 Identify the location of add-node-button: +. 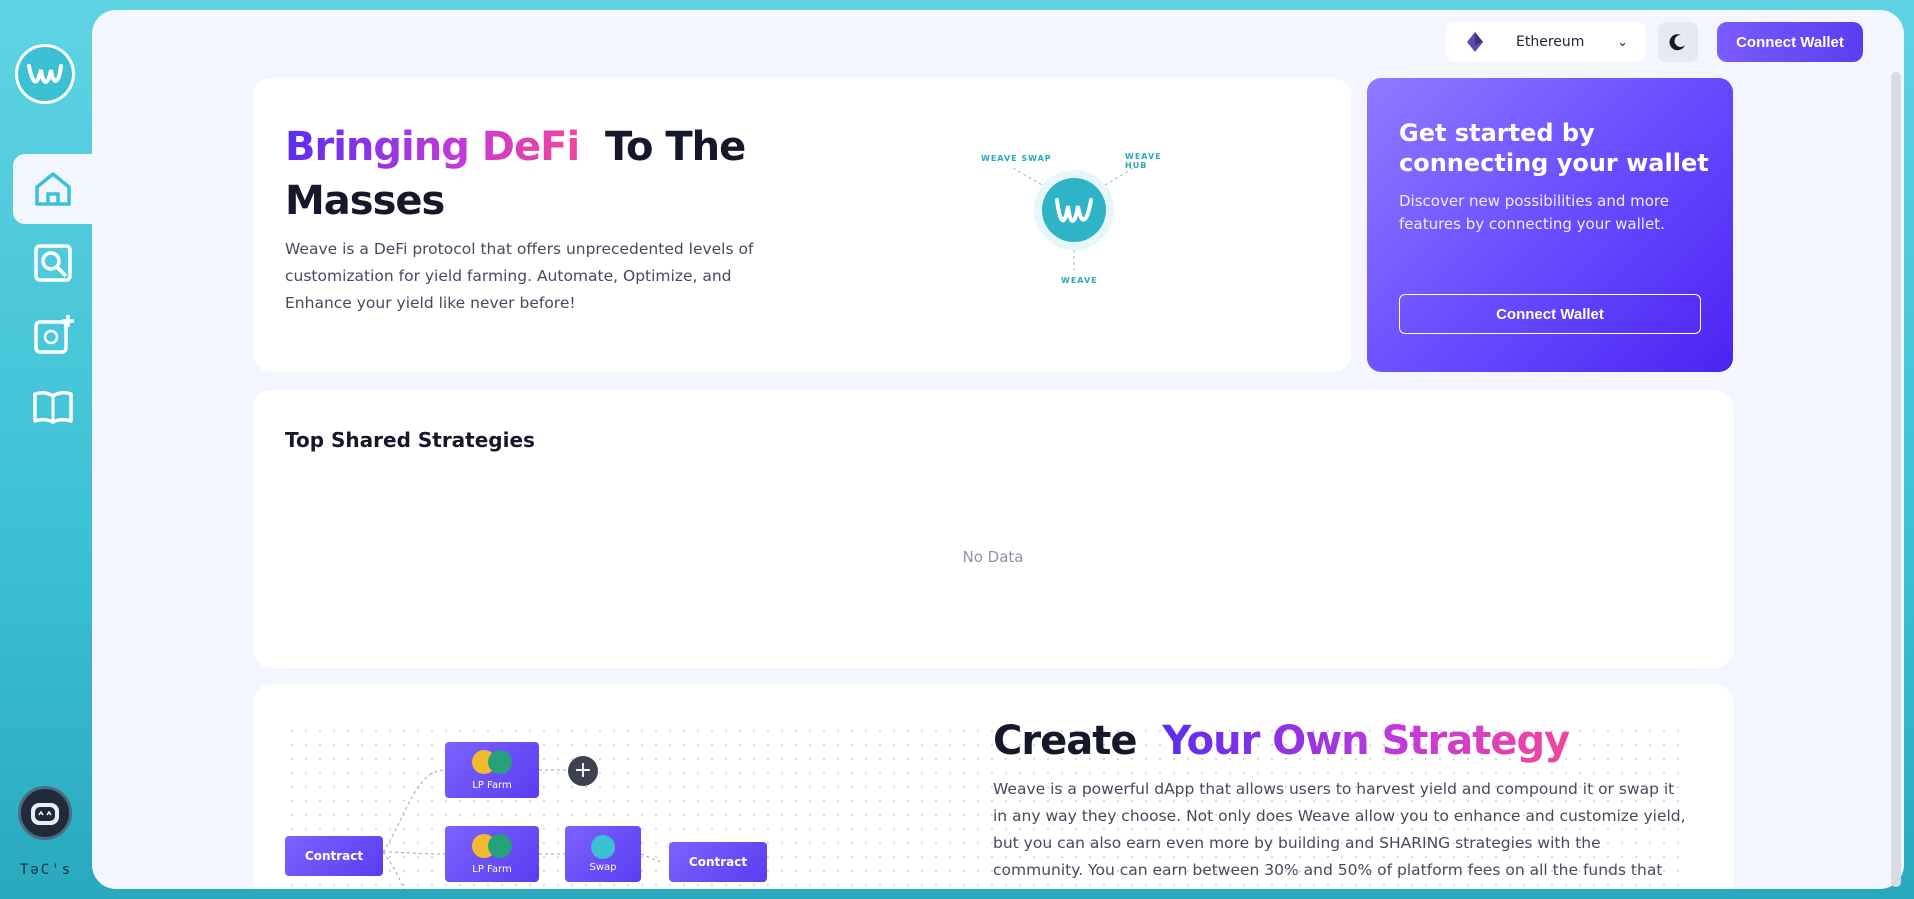
(583, 771).